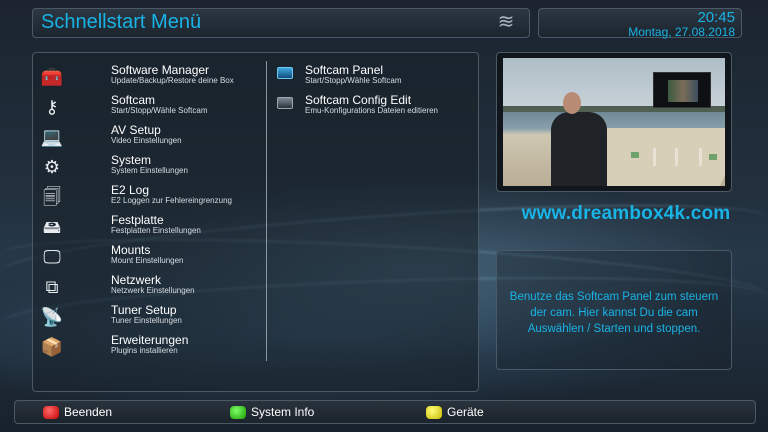 This screenshot has height=432, width=768. I want to click on menu-item-erweiterungen: 📦 Erweiterungen Plugins installieren, so click(148, 347).